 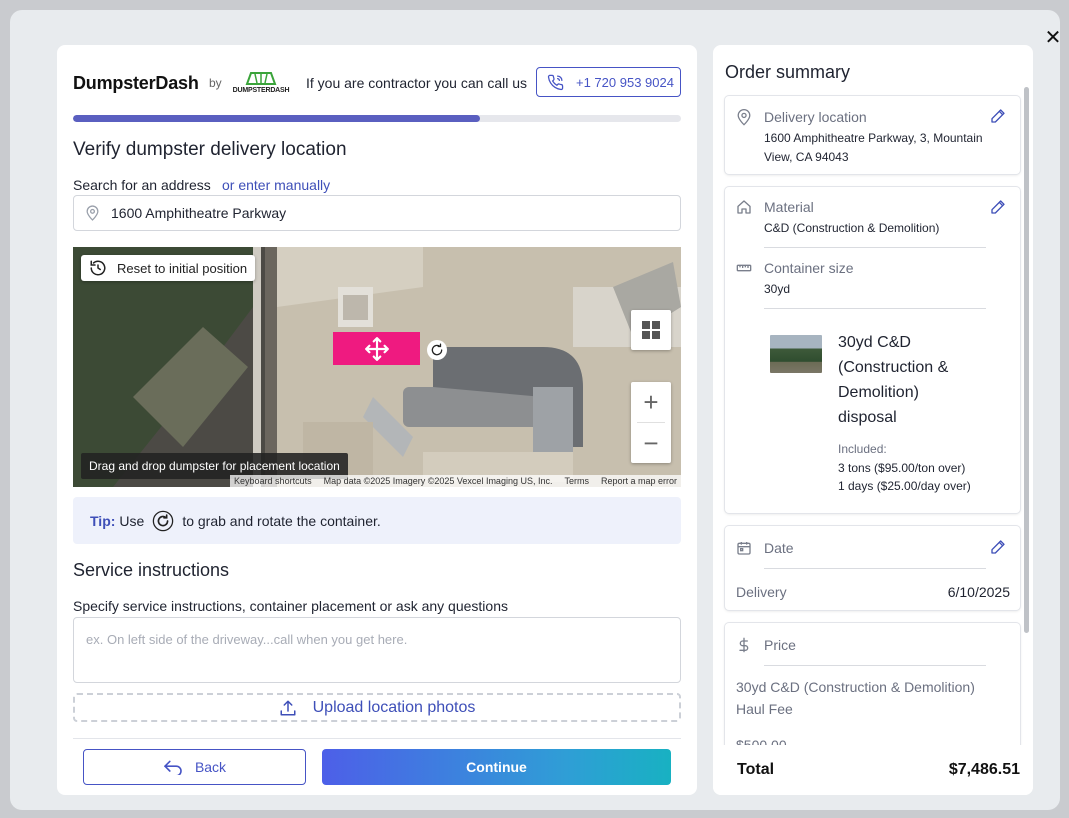 I want to click on delivery-date-value: 6/10/2025, so click(x=978, y=592).